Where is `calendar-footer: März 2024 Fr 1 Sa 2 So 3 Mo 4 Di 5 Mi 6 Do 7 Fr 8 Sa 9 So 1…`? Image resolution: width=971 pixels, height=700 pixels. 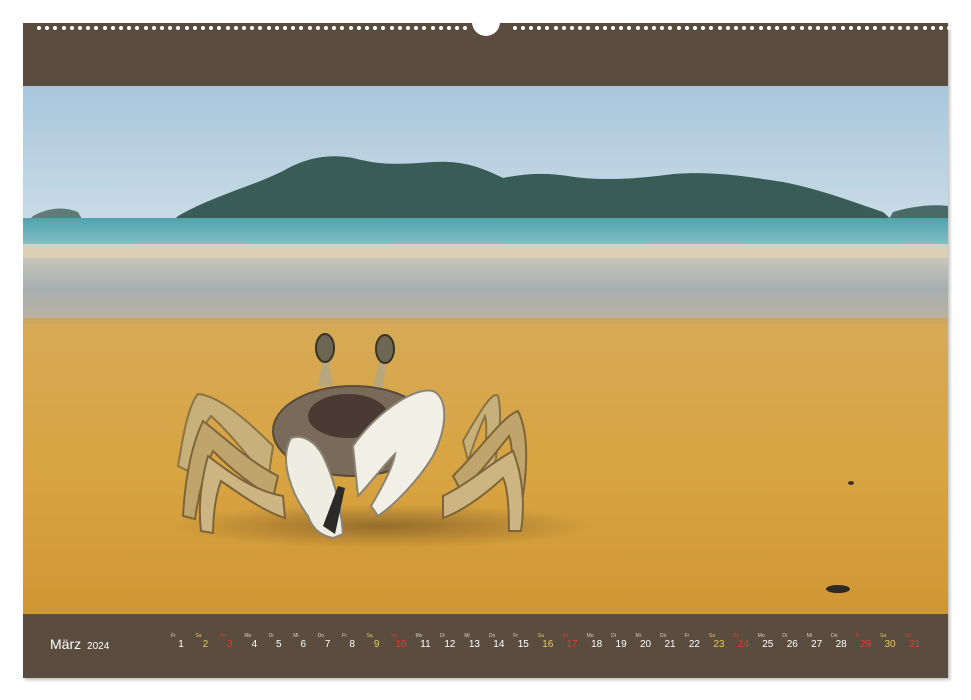
calendar-footer: März 2024 Fr 1 Sa 2 So 3 Mo 4 Di 5 Mi 6 Do 7 Fr 8 Sa 9 So 1… is located at coordinates (485, 646).